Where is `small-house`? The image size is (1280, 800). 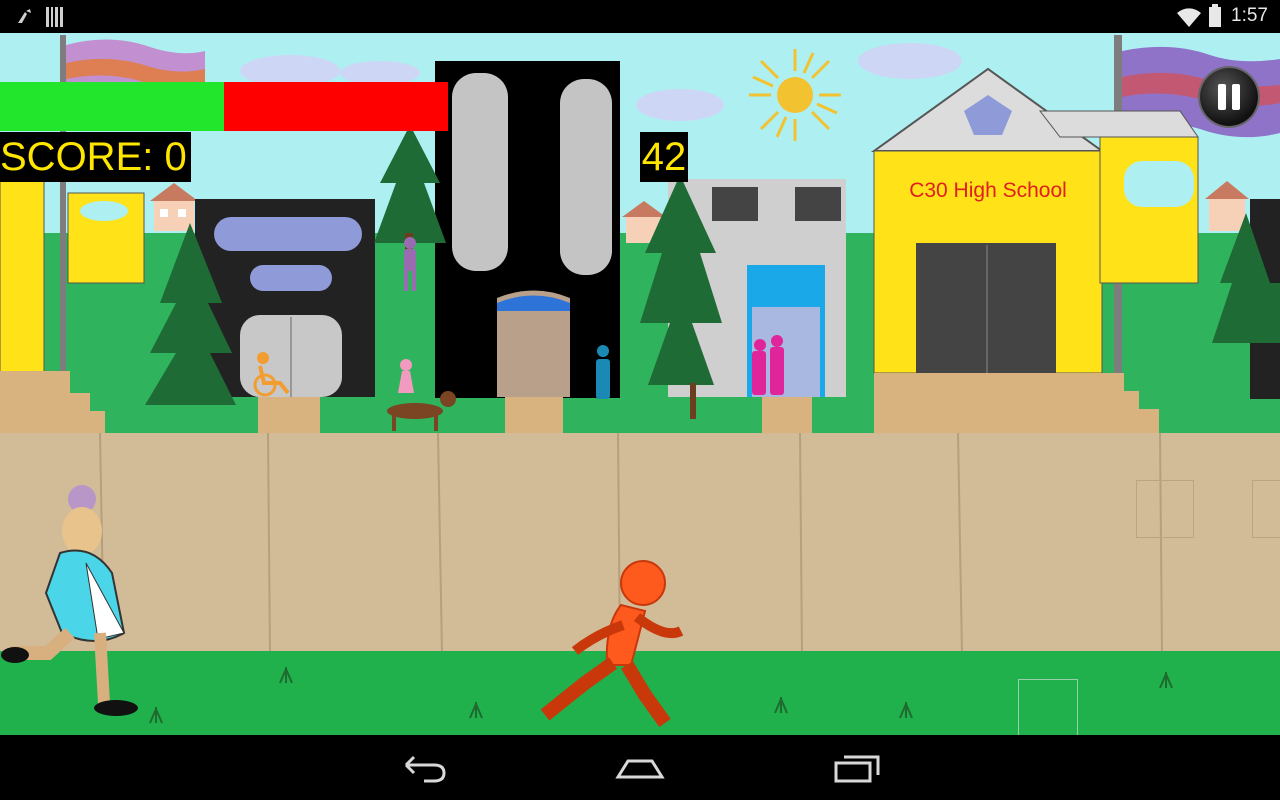 small-house is located at coordinates (174, 207).